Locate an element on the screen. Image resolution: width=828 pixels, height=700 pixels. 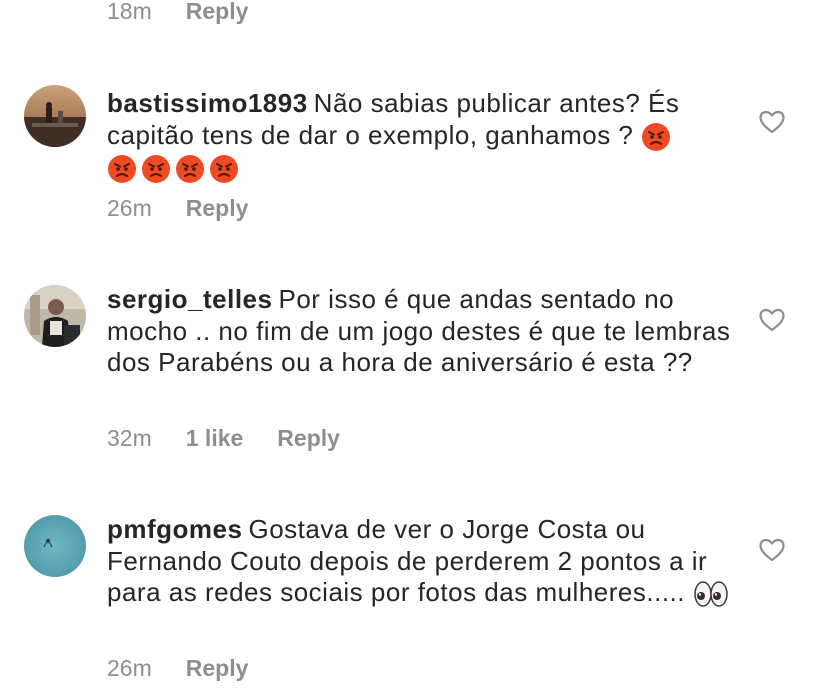
comment-meta: 32m 1 like Reply is located at coordinates (223, 438).